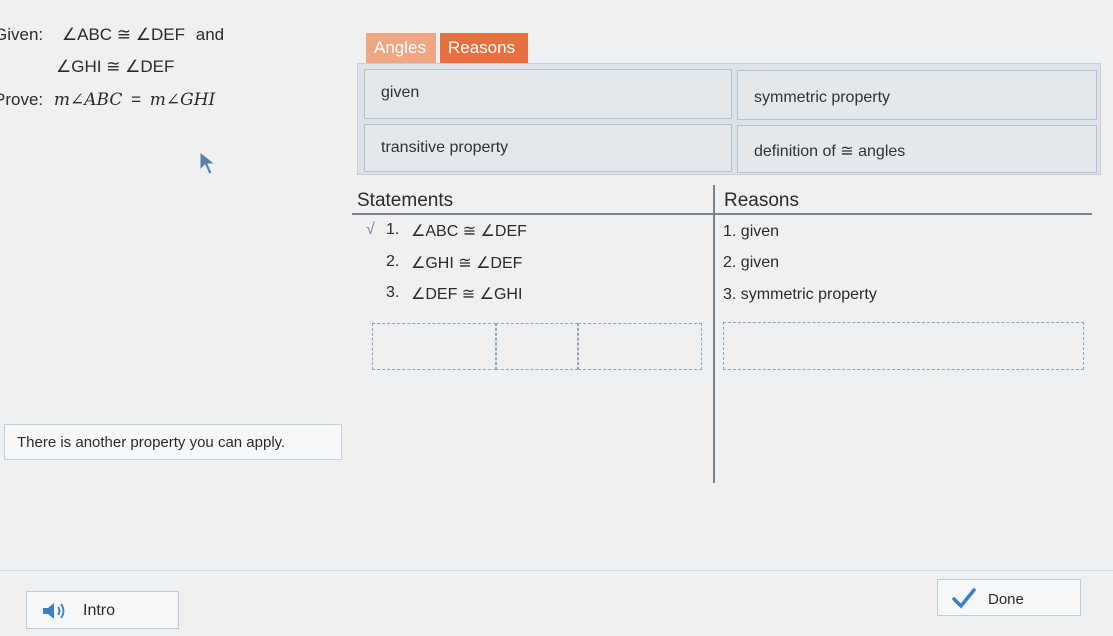  I want to click on intro-button-label: Intro, so click(99, 610).